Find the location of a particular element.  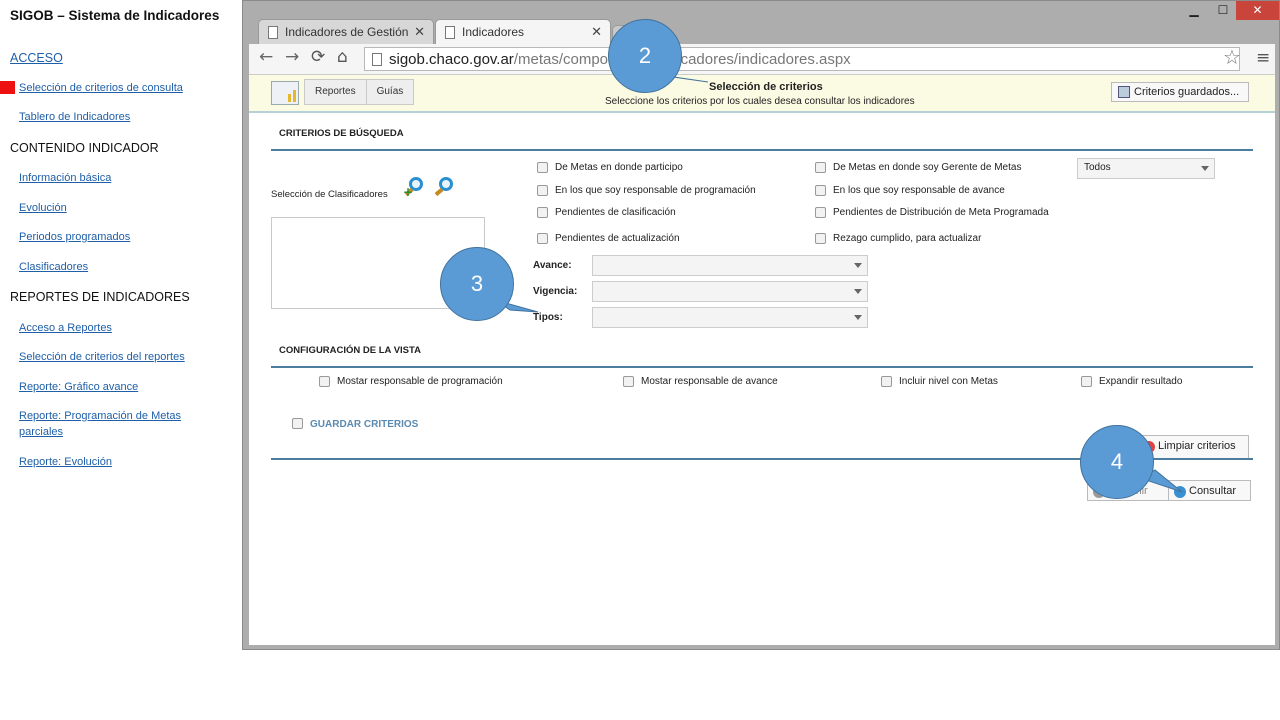

callout-2: 2 is located at coordinates (645, 56).